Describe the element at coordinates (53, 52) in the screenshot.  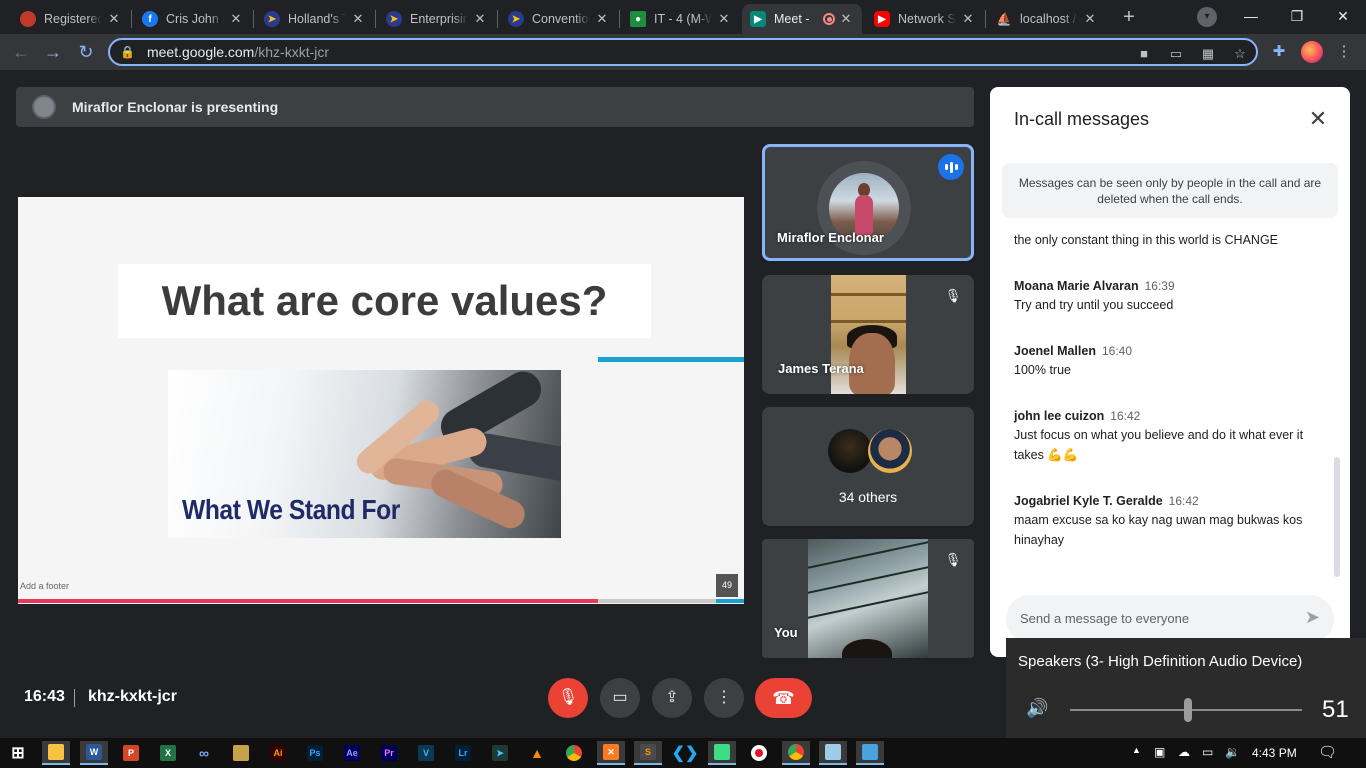
I see `forward-icon: →` at that location.